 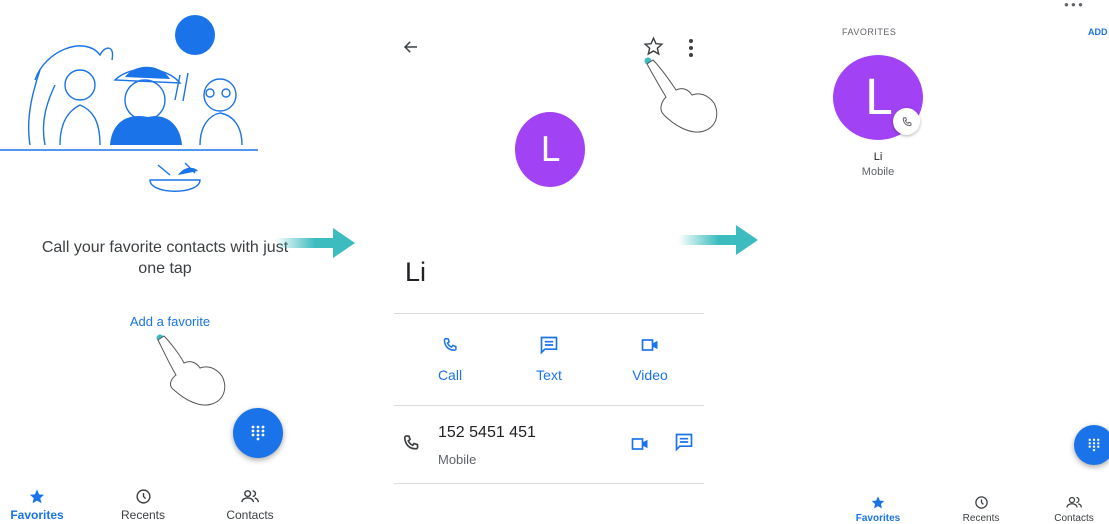 I want to click on favorite-phone-type: Mobile, so click(x=878, y=172).